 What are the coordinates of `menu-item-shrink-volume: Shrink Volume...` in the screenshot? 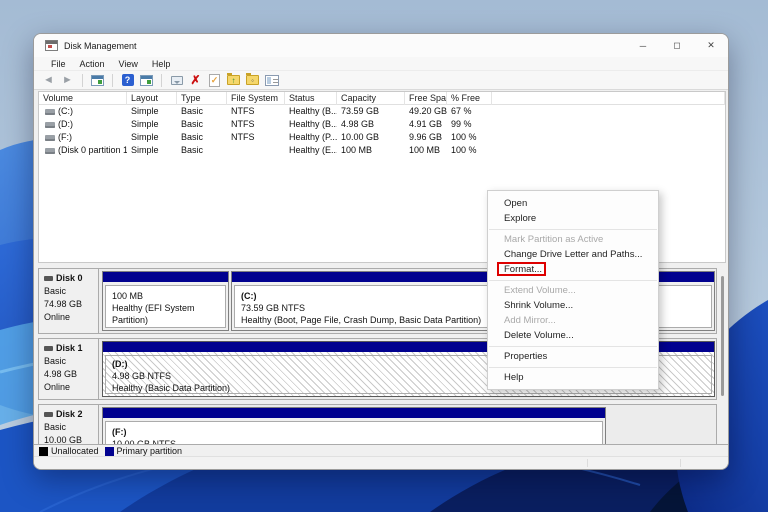 It's located at (573, 305).